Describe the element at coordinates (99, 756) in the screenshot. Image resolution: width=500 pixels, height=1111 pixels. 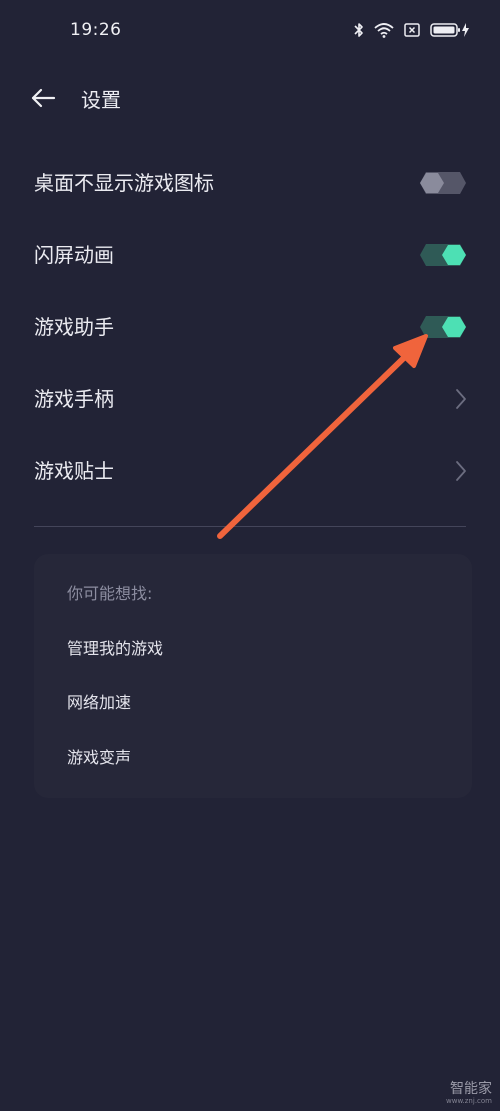
I see `suggestion-item: 游戏变声` at that location.